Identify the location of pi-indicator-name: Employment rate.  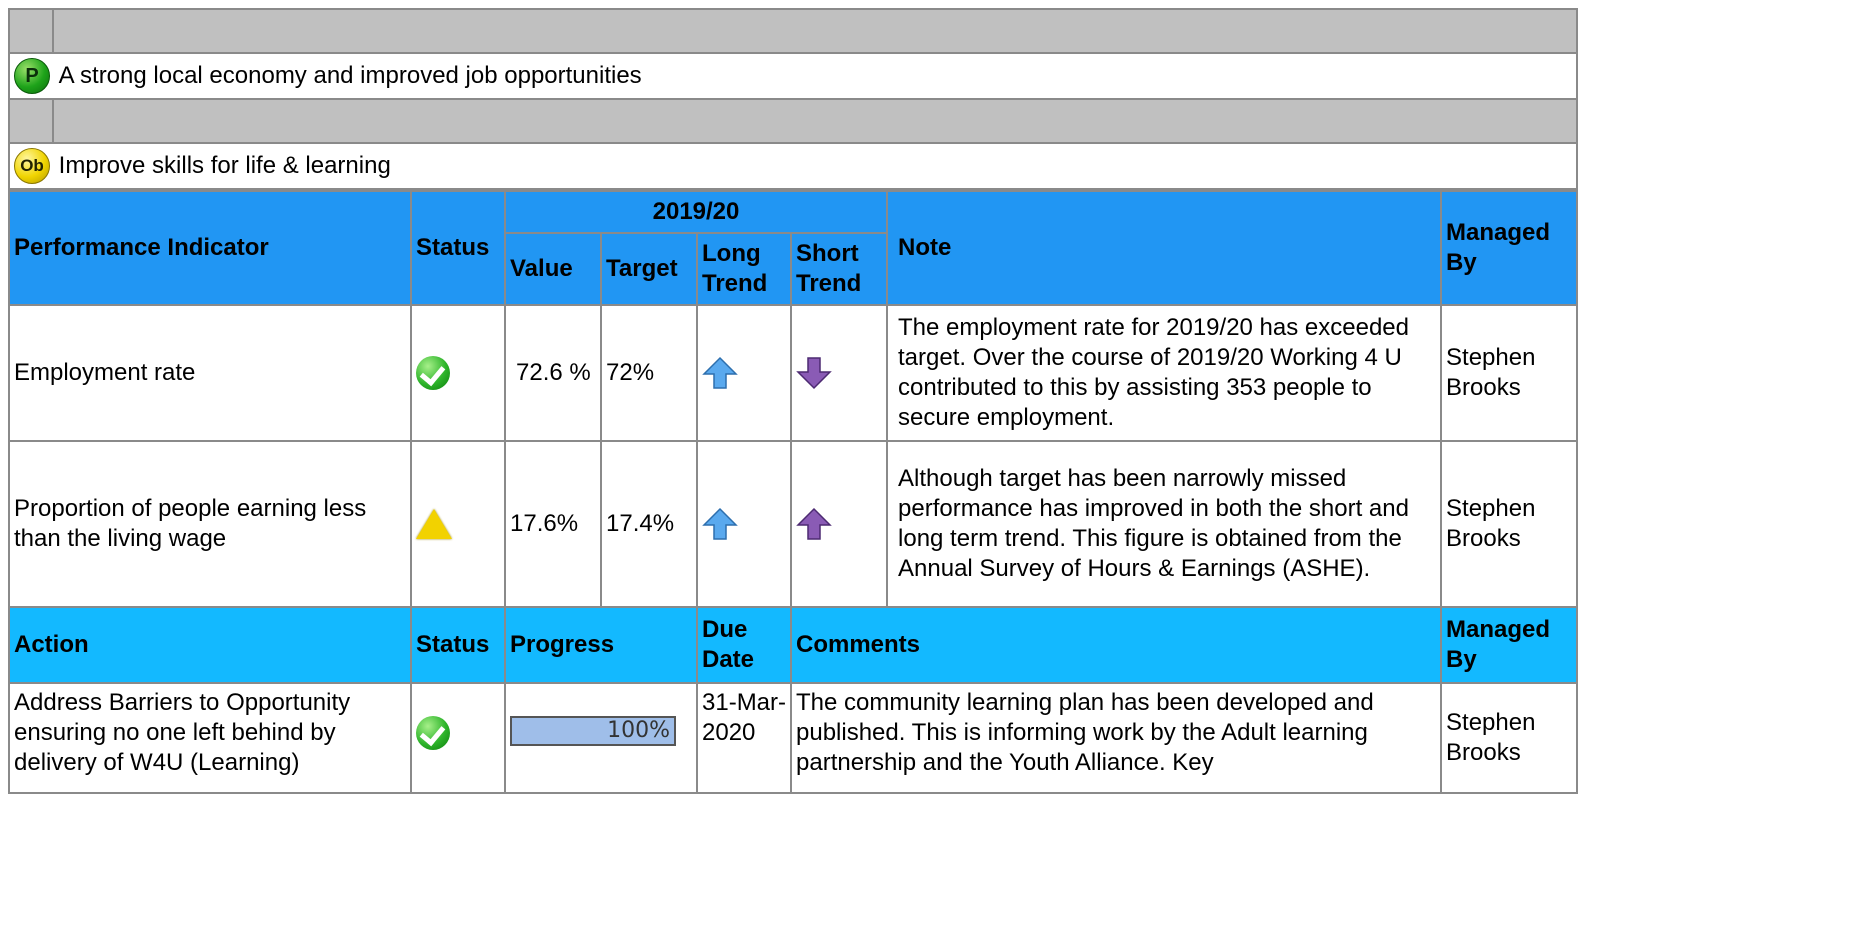
(210, 373).